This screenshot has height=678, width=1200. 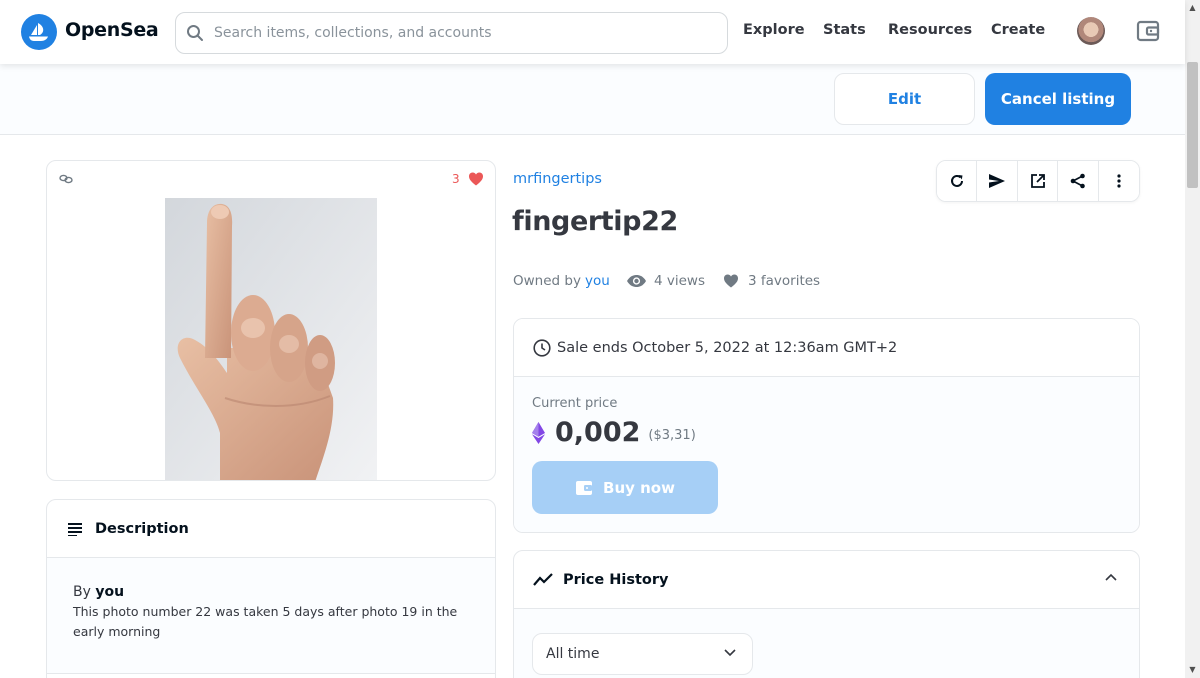 I want to click on refresh-icon, so click(x=956, y=180).